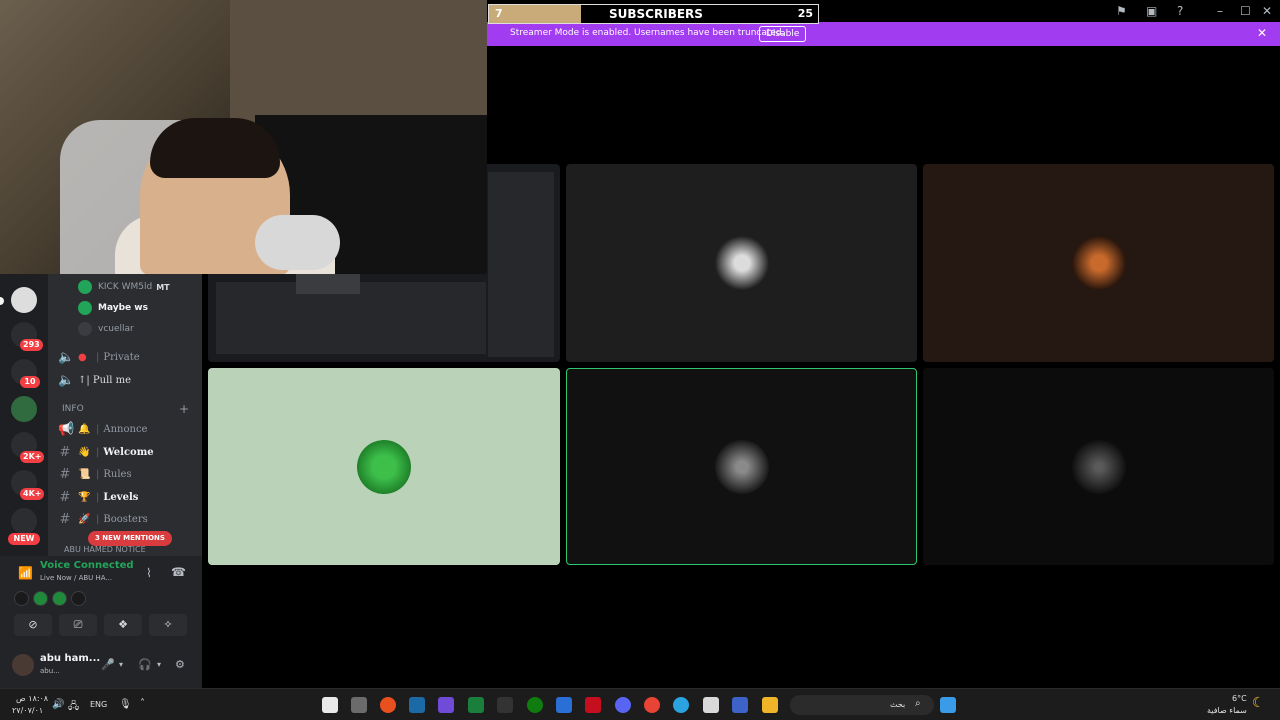  Describe the element at coordinates (1267, 11) in the screenshot. I see `close-window-icon: ✕` at that location.